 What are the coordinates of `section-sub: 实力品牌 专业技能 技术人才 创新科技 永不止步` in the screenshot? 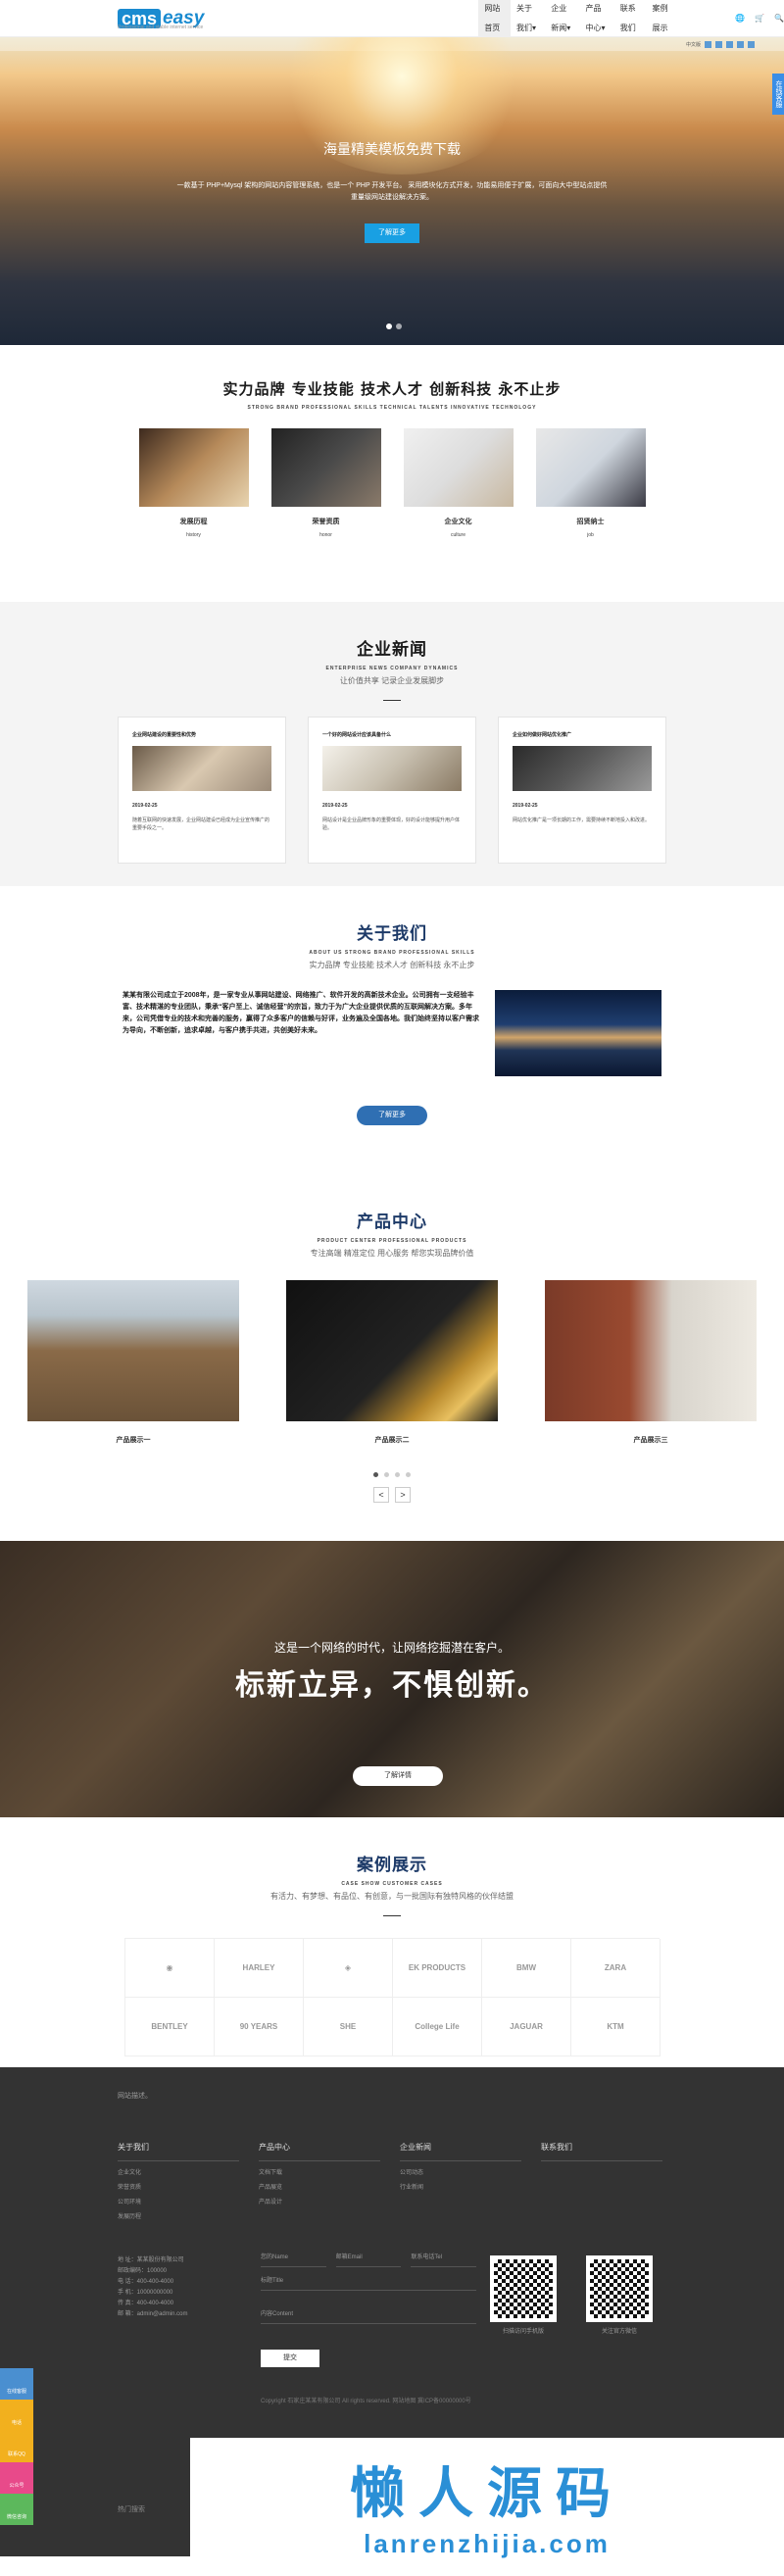 It's located at (392, 965).